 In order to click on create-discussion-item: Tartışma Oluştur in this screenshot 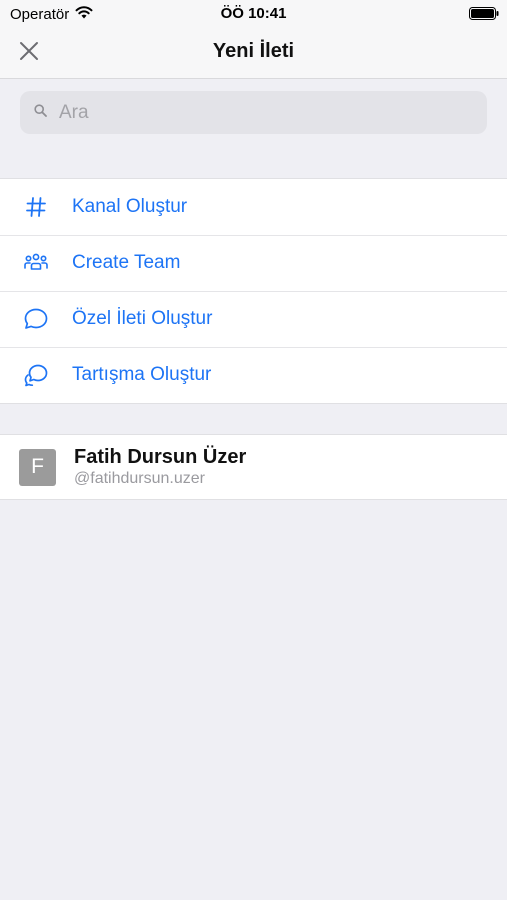, I will do `click(253, 375)`.